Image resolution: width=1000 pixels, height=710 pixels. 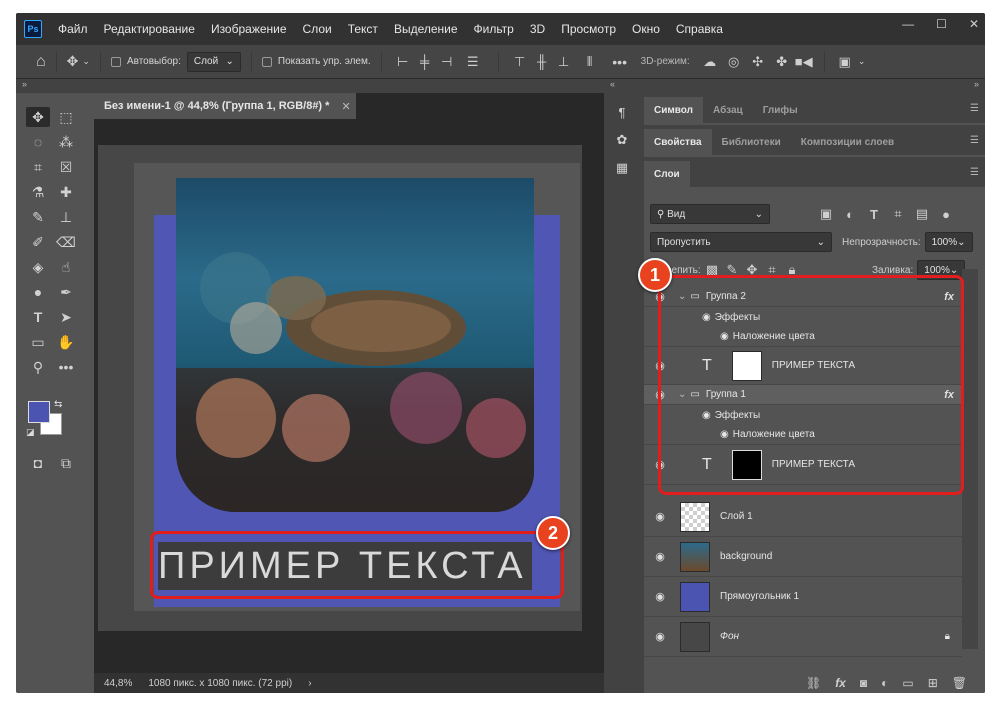 What do you see at coordinates (970, 459) in the screenshot?
I see `layers-scrollbar` at bounding box center [970, 459].